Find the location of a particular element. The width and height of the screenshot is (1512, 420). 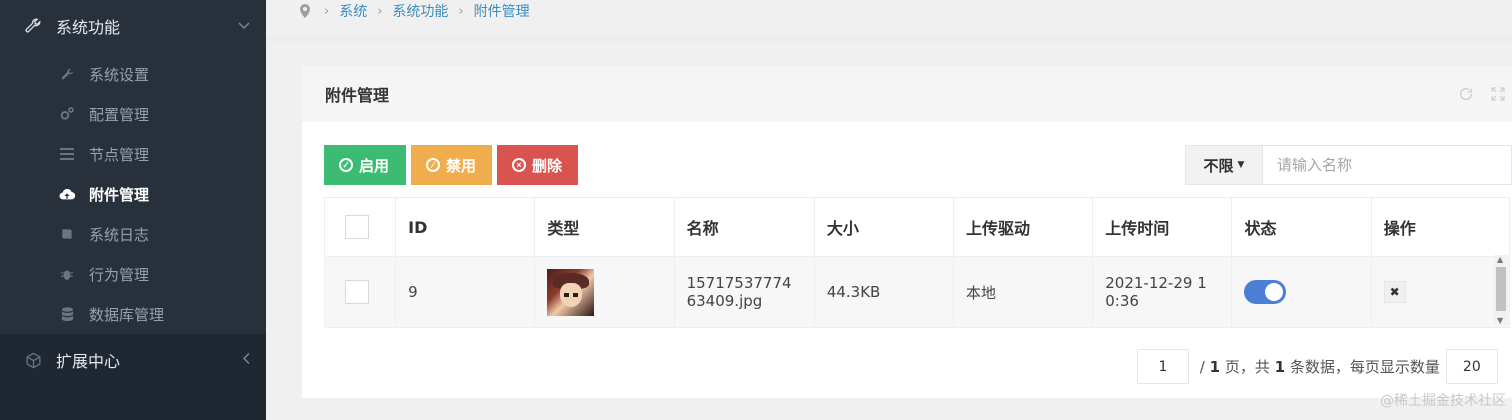

database-icon is located at coordinates (67, 314).